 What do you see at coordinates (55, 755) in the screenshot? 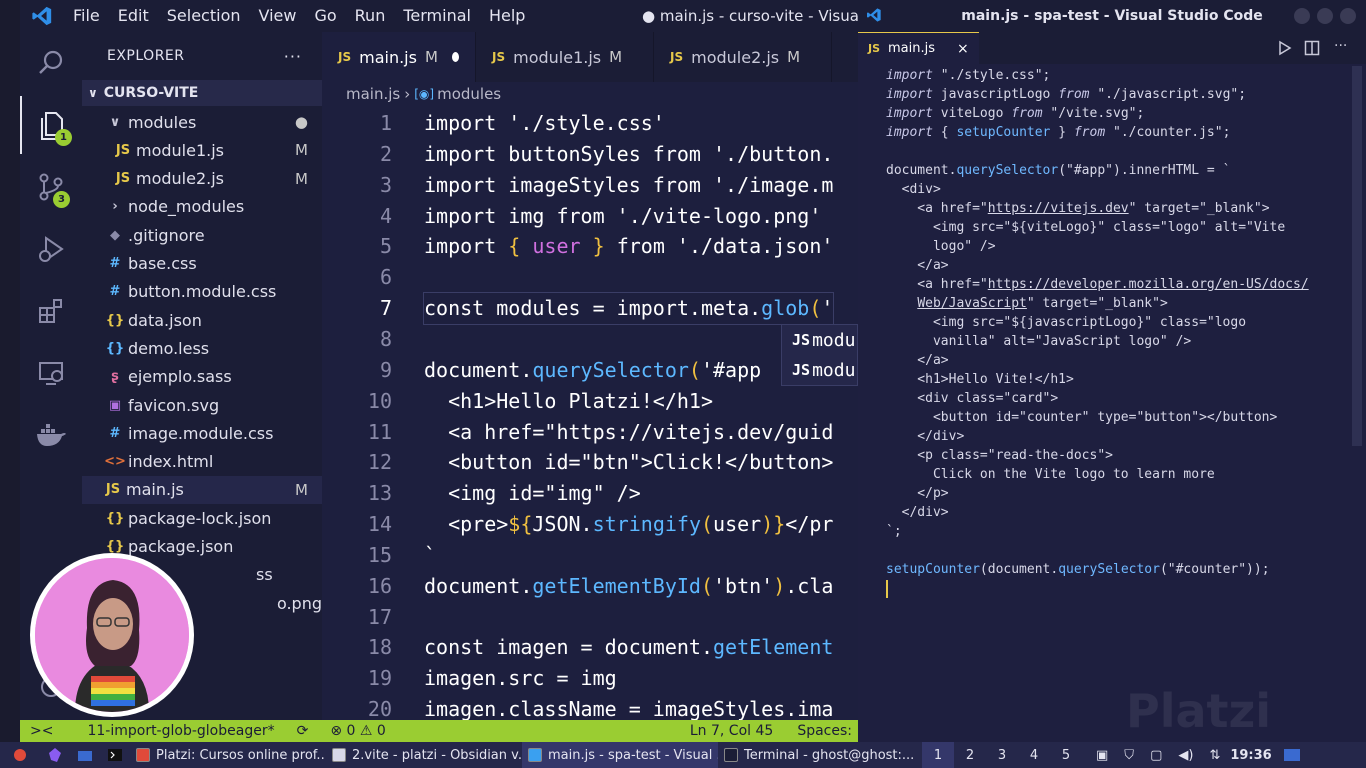
I see `obsidian-launcher-icon` at bounding box center [55, 755].